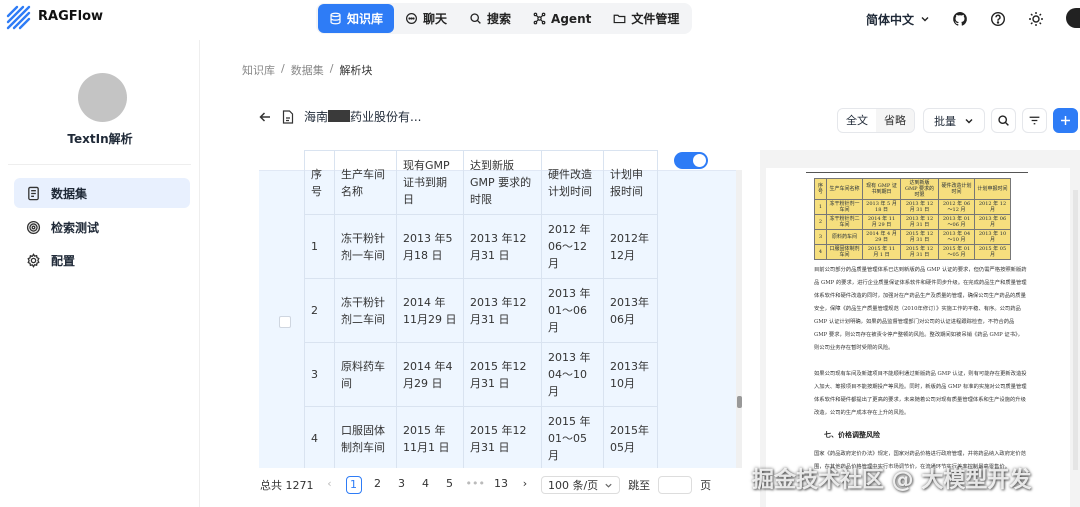  Describe the element at coordinates (820, 207) in the screenshot. I see `preview-cell: 1` at that location.